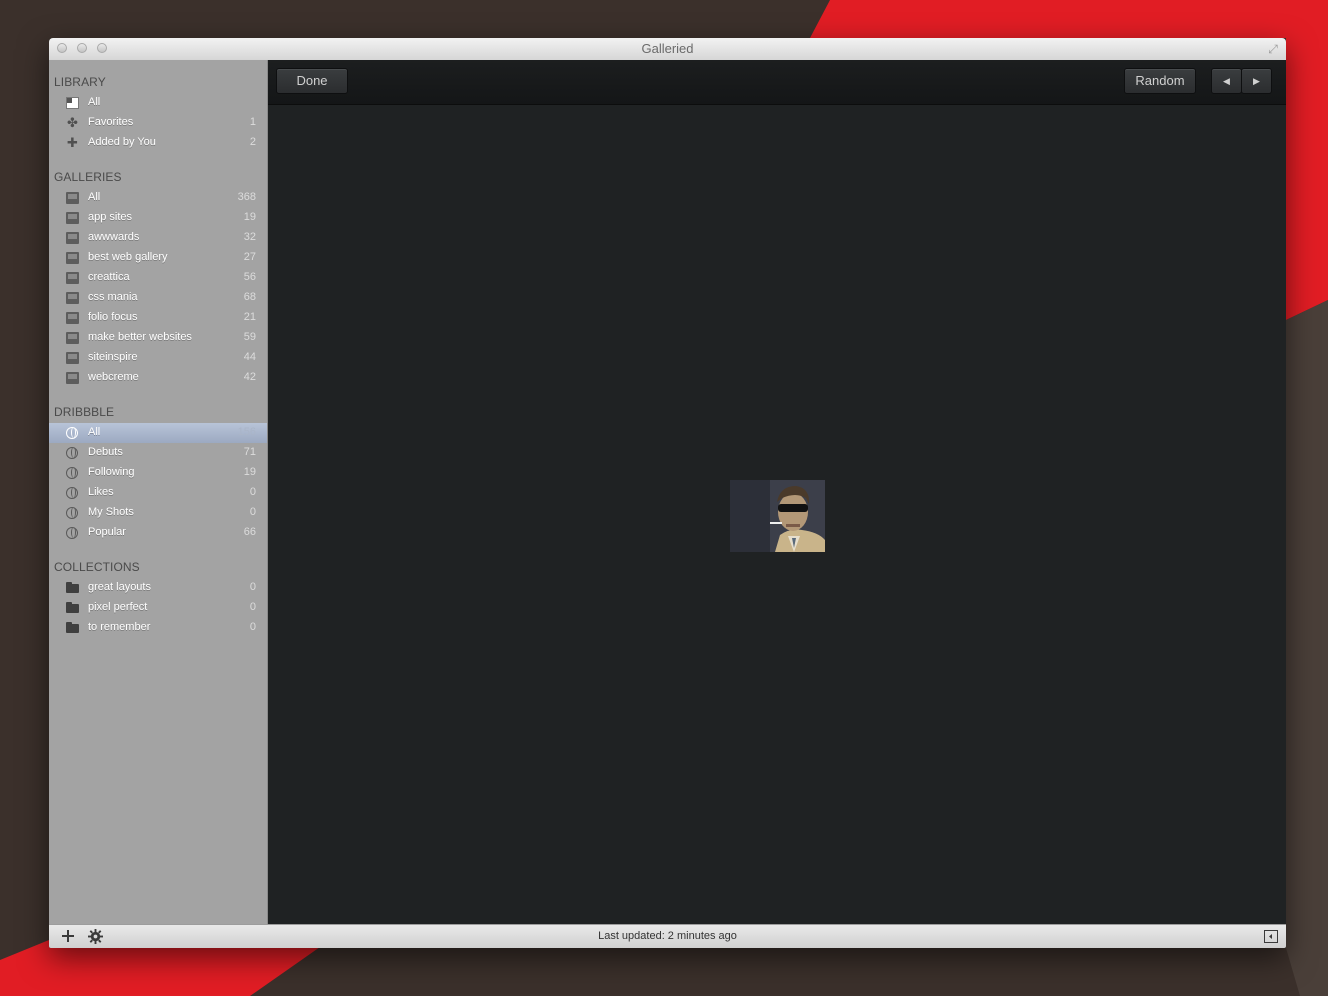  What do you see at coordinates (1160, 81) in the screenshot?
I see `random-button: Random` at bounding box center [1160, 81].